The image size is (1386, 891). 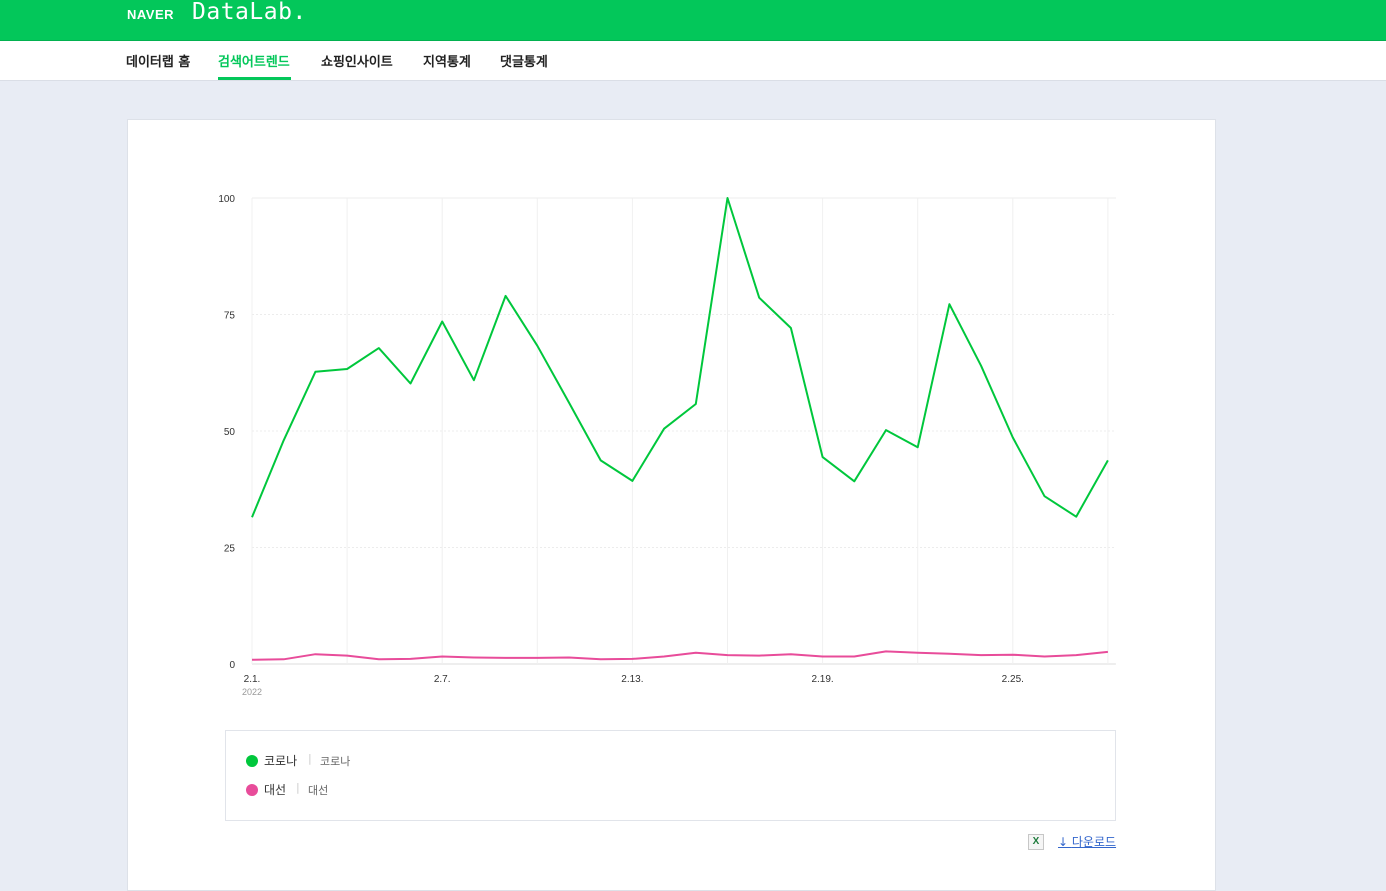 I want to click on excel-icon: X, so click(x=1036, y=842).